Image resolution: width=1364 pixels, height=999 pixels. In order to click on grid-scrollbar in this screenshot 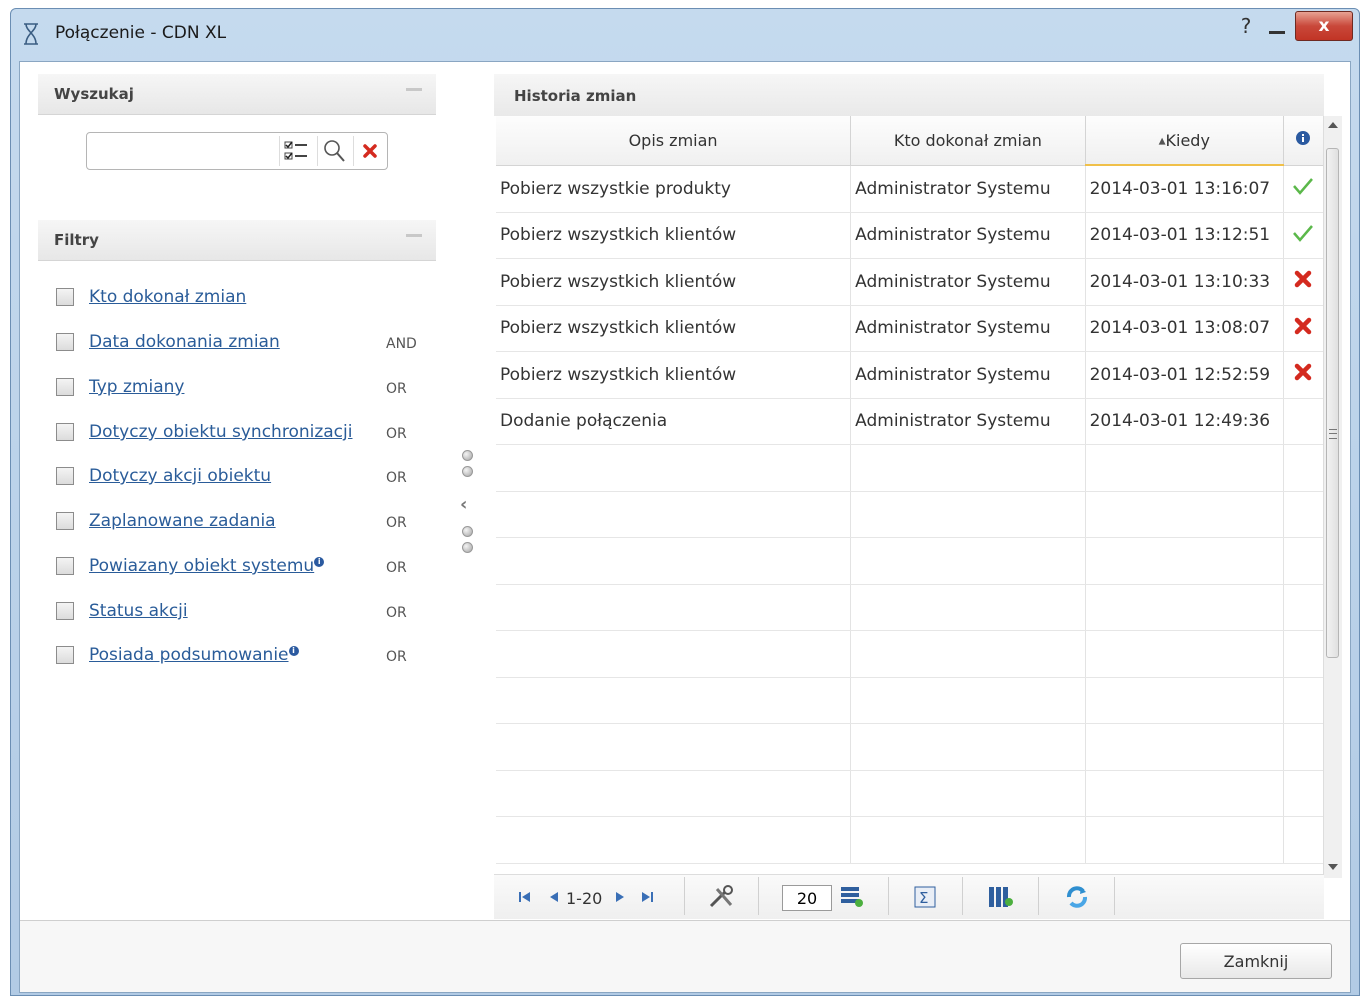, I will do `click(1332, 497)`.